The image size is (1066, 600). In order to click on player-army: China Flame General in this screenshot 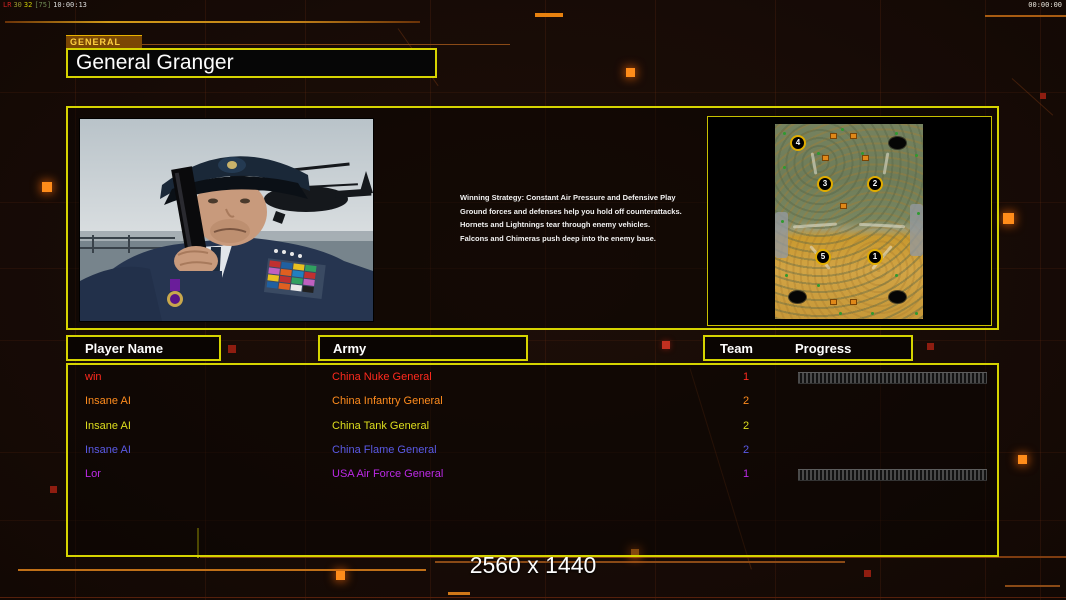, I will do `click(384, 450)`.